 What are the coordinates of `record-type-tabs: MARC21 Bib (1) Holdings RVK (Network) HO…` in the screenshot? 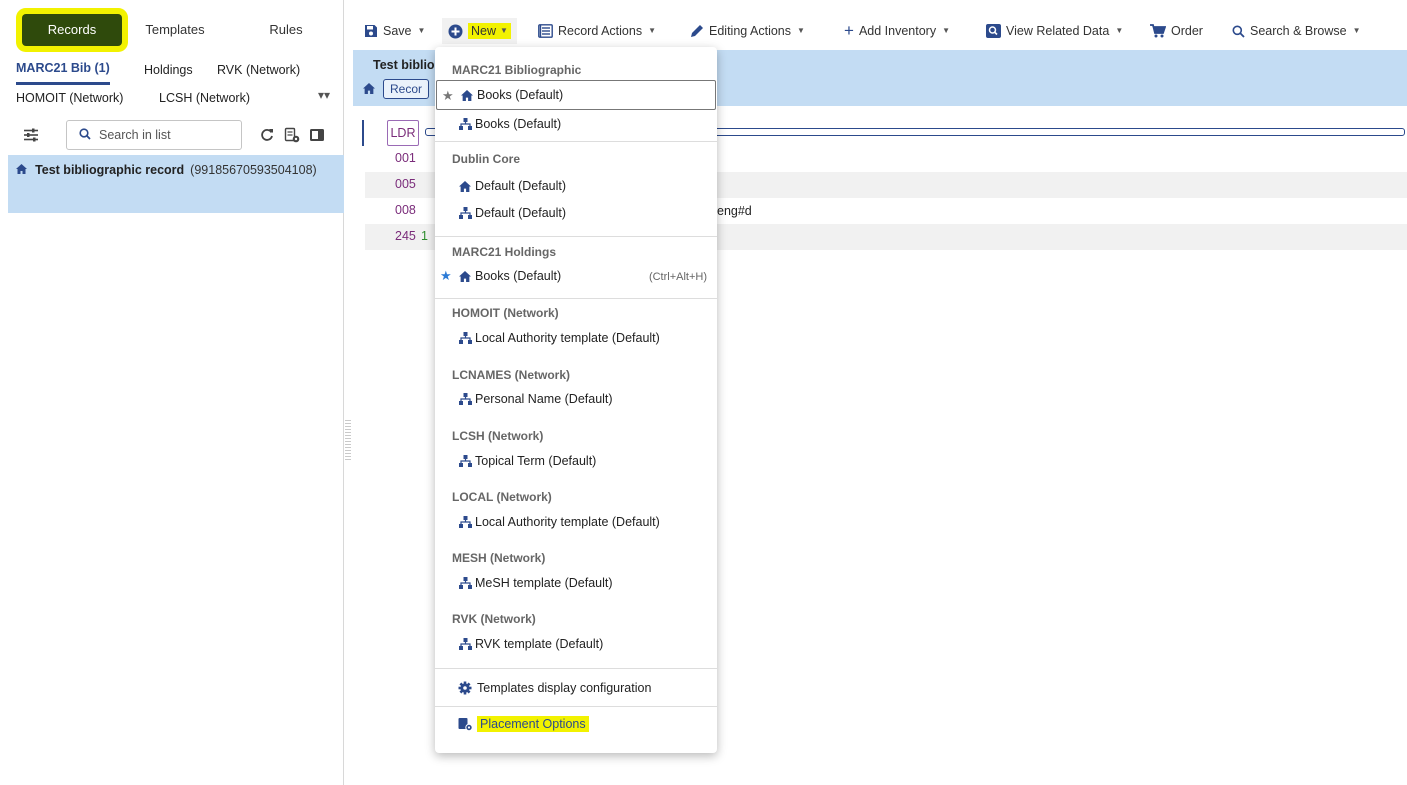 It's located at (176, 84).